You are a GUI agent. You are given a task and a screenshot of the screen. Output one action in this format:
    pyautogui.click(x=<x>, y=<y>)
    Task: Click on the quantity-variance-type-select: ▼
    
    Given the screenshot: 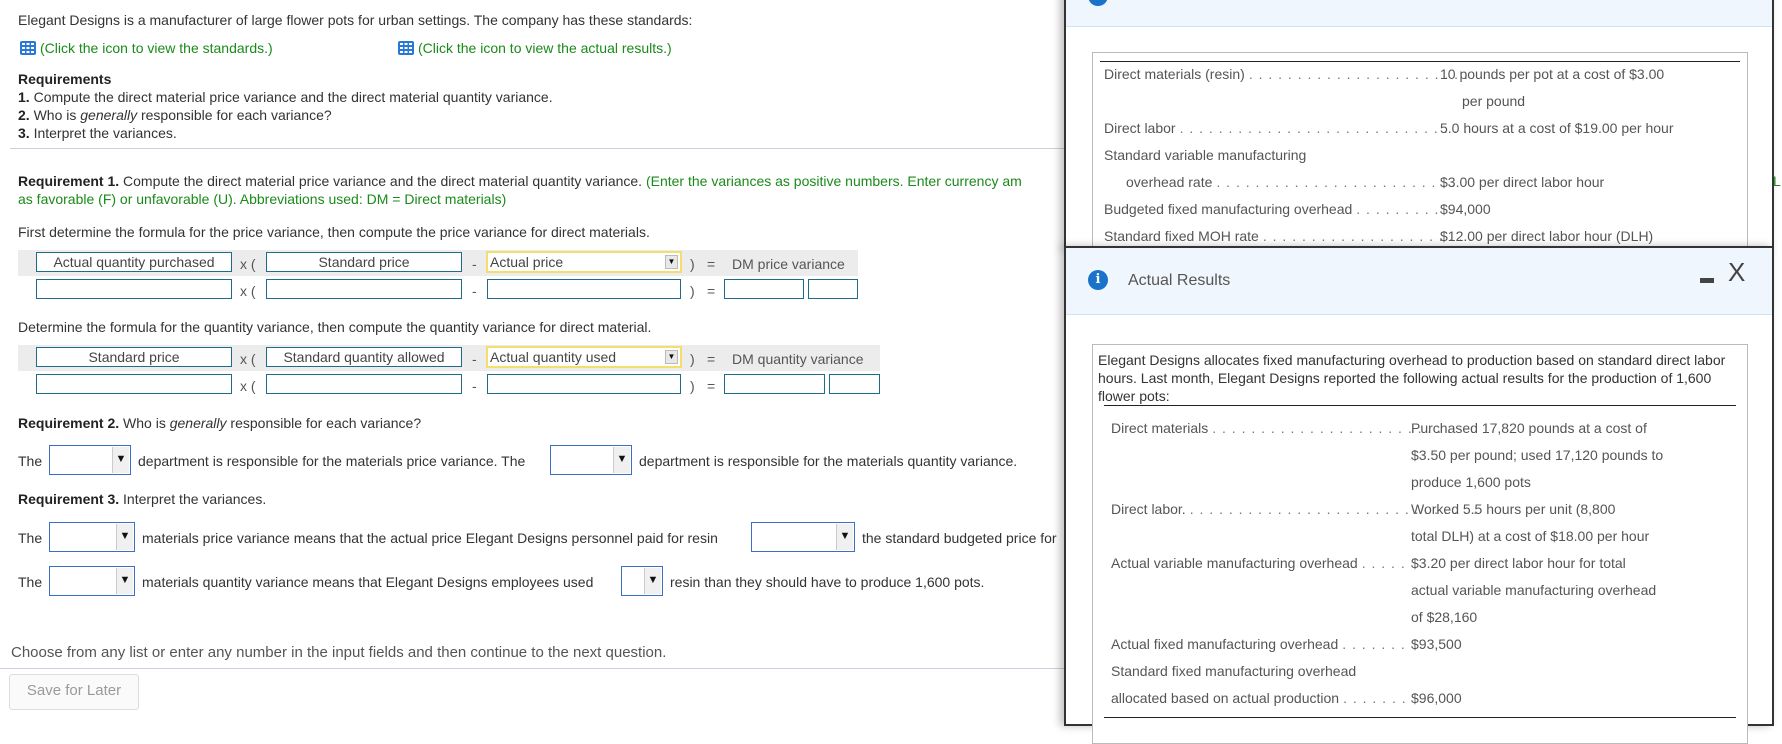 What is the action you would take?
    pyautogui.click(x=92, y=581)
    